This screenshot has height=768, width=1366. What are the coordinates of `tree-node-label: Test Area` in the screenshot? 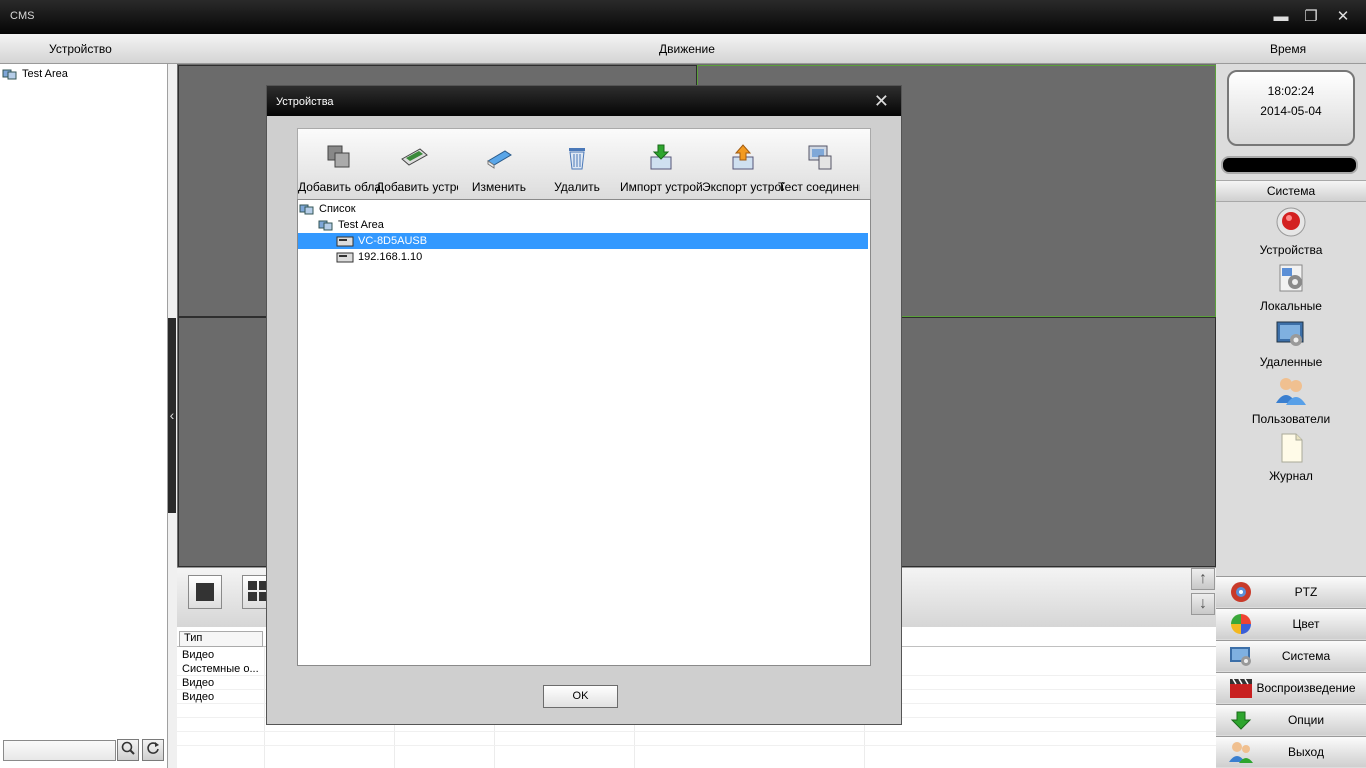 It's located at (361, 225).